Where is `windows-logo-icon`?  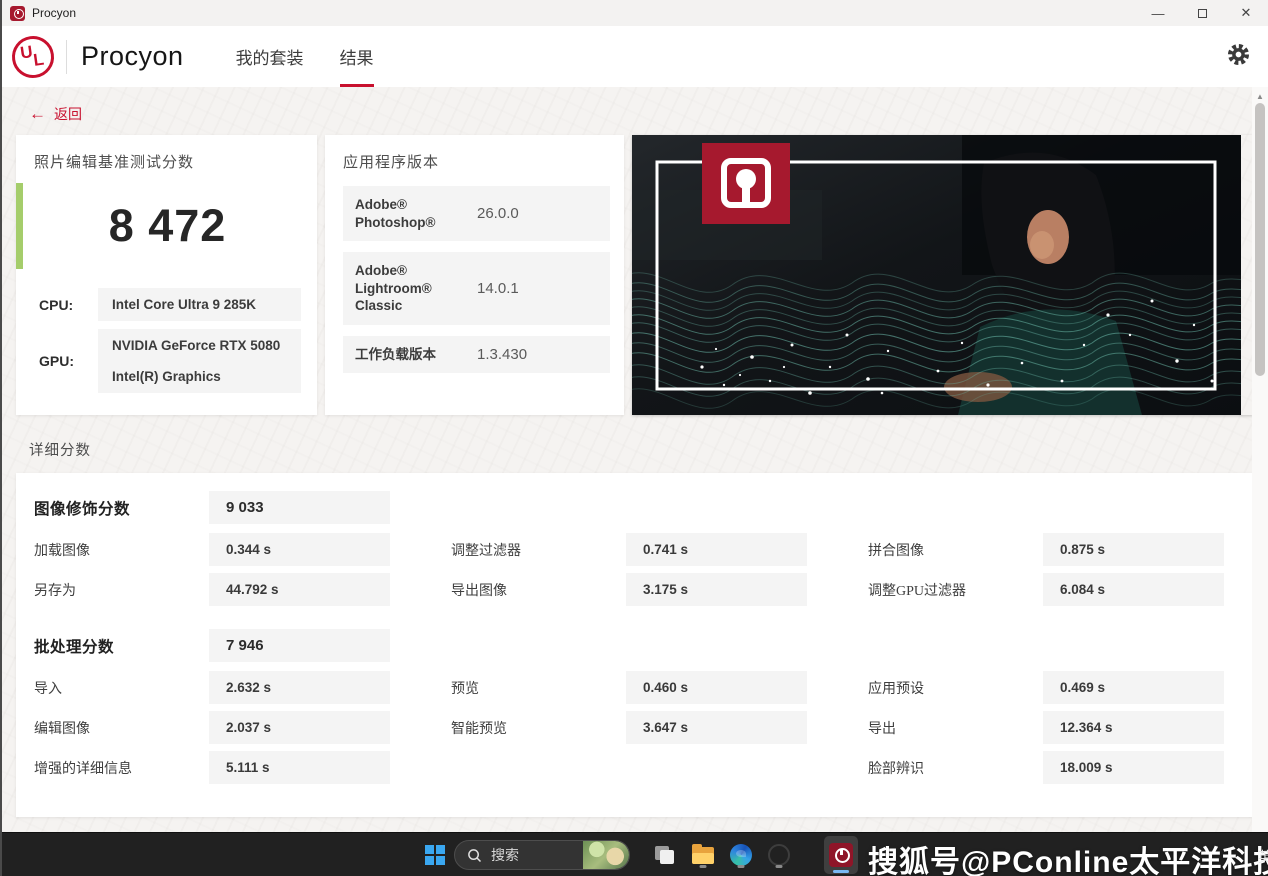
windows-logo-icon is located at coordinates (435, 855).